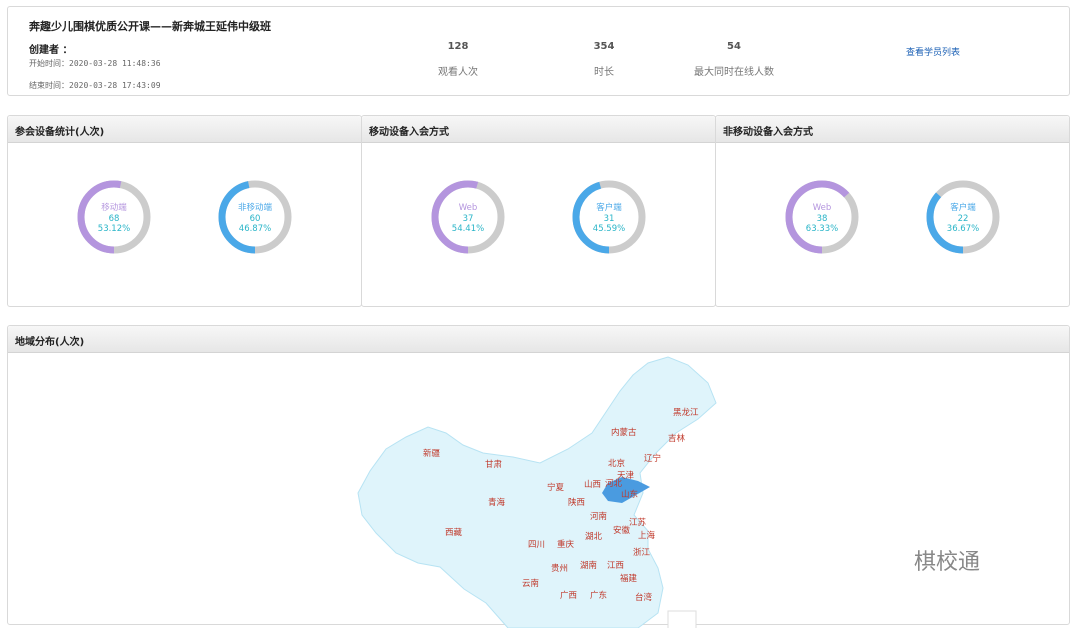 Image resolution: width=1080 pixels, height=628 pixels. I want to click on donut-percent: 36.67%, so click(963, 229).